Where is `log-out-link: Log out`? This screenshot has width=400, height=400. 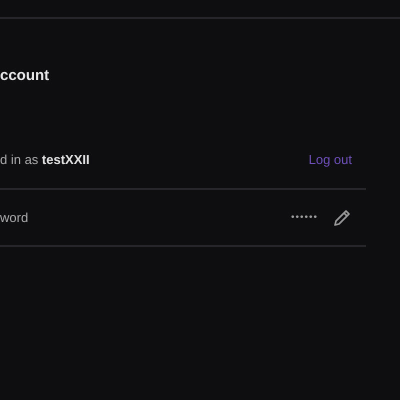 log-out-link: Log out is located at coordinates (330, 159).